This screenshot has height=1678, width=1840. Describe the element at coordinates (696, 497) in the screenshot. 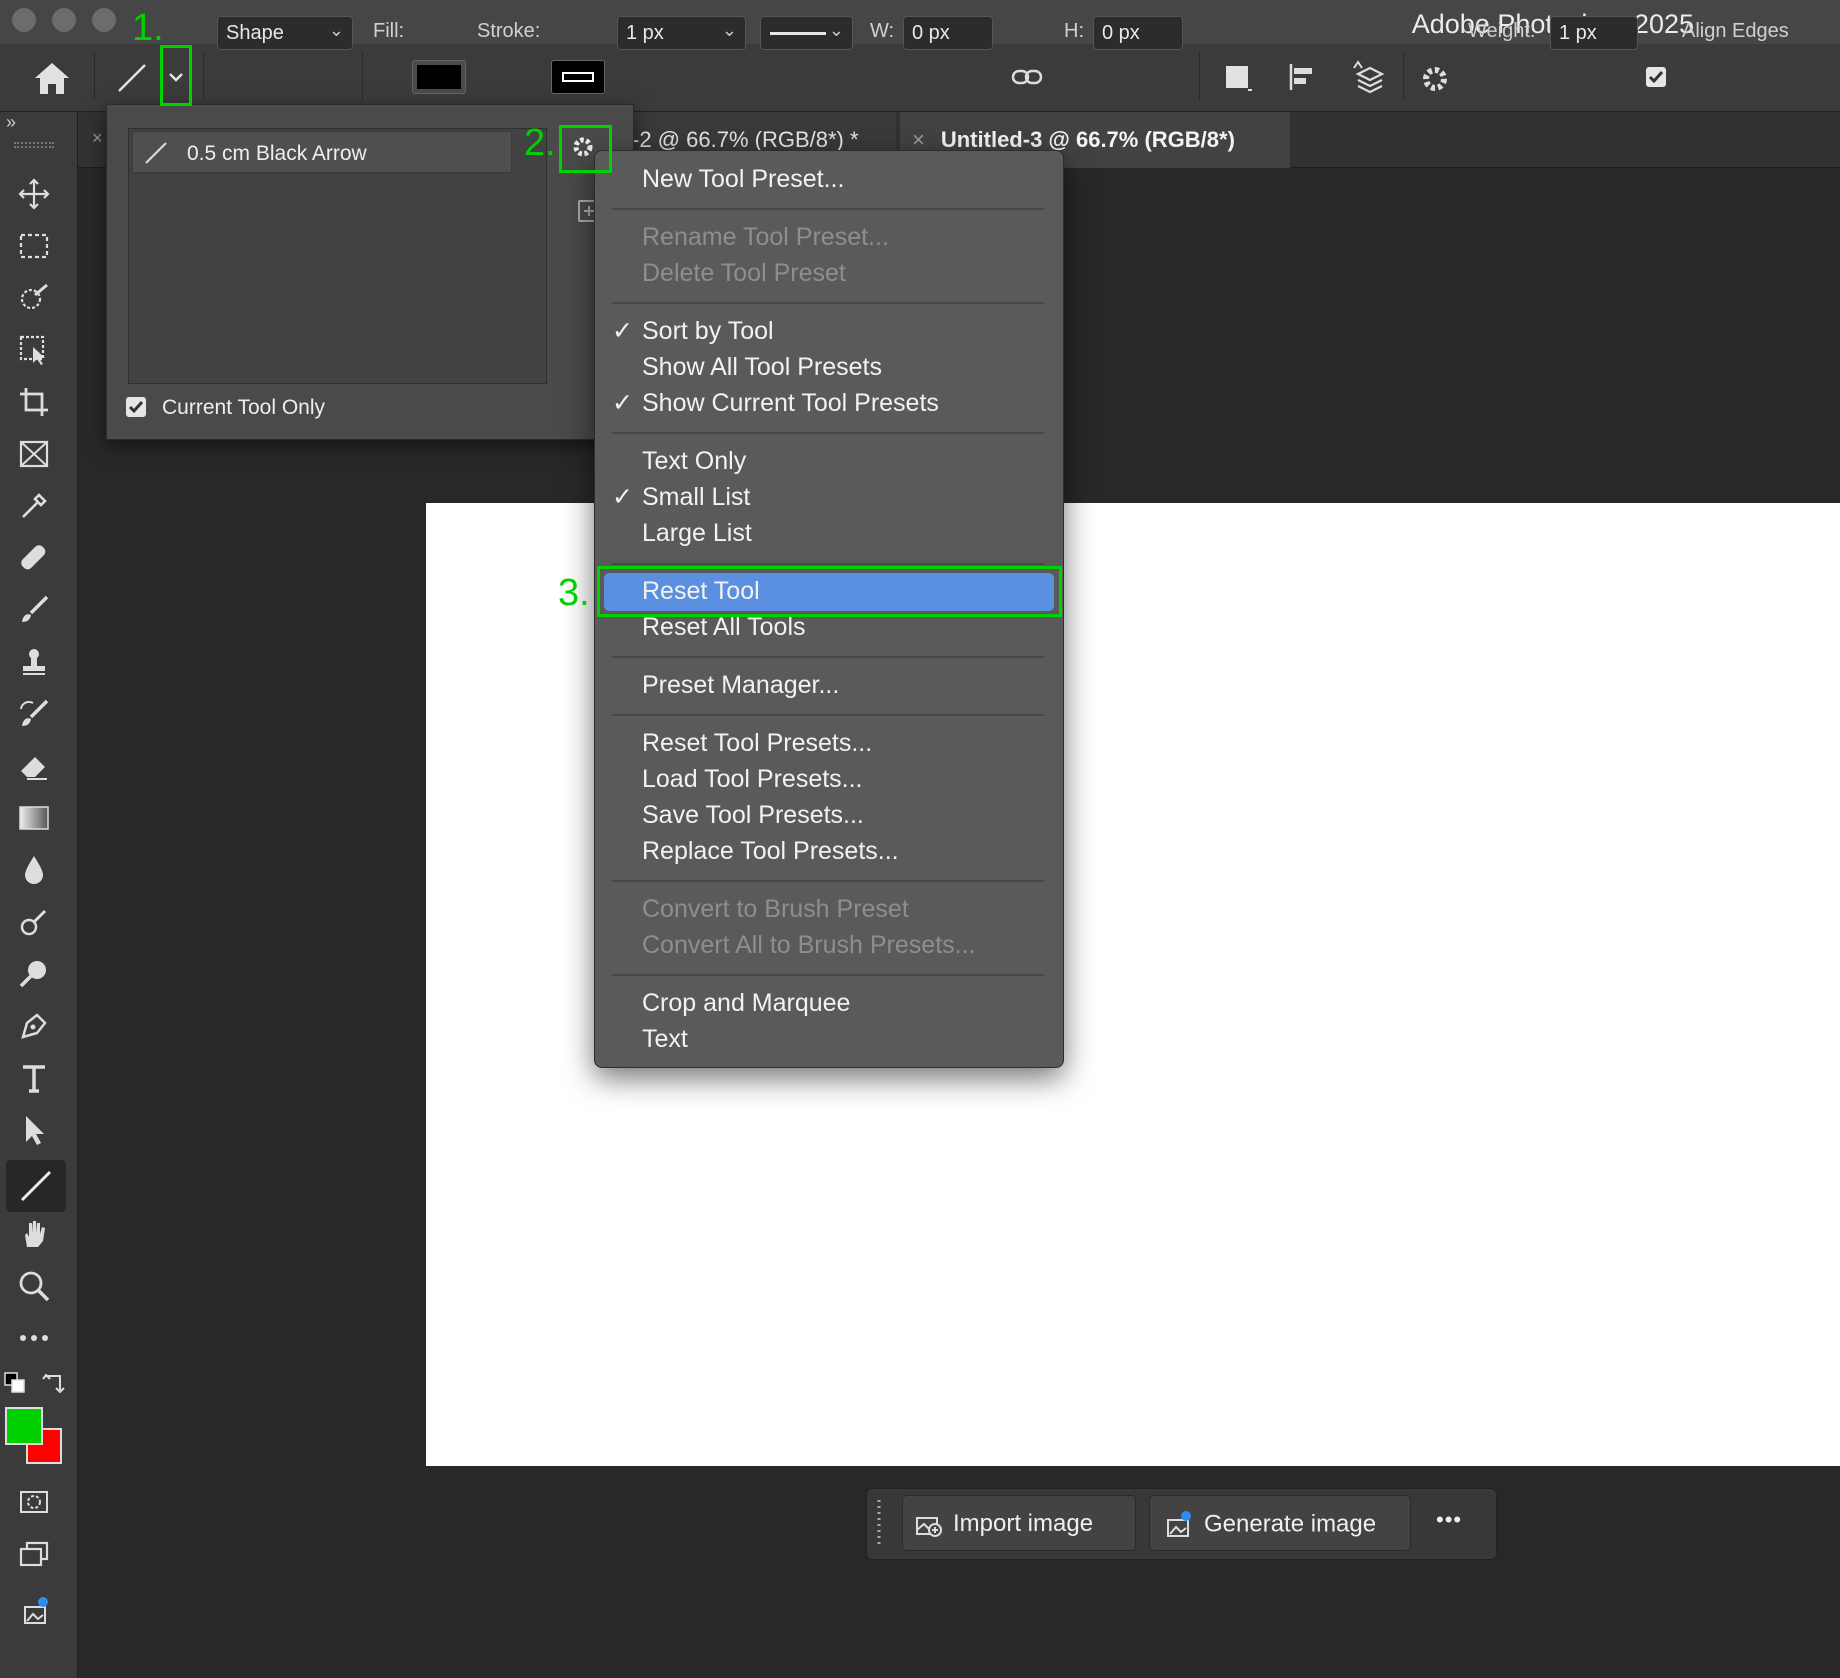

I see `menu-item-small-list: Small List` at that location.